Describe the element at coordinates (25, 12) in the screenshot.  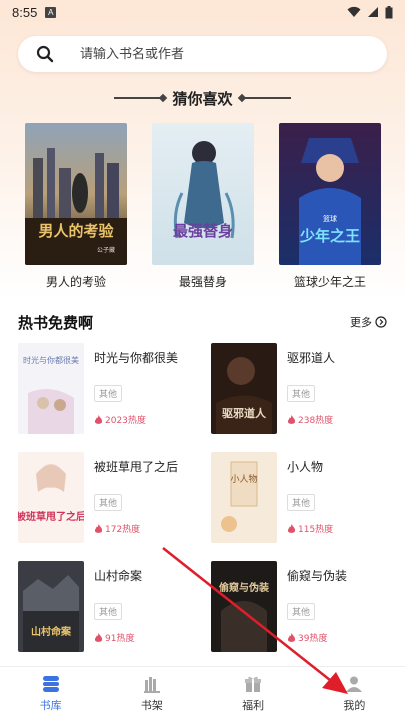
I see `status-time: 8:55` at that location.